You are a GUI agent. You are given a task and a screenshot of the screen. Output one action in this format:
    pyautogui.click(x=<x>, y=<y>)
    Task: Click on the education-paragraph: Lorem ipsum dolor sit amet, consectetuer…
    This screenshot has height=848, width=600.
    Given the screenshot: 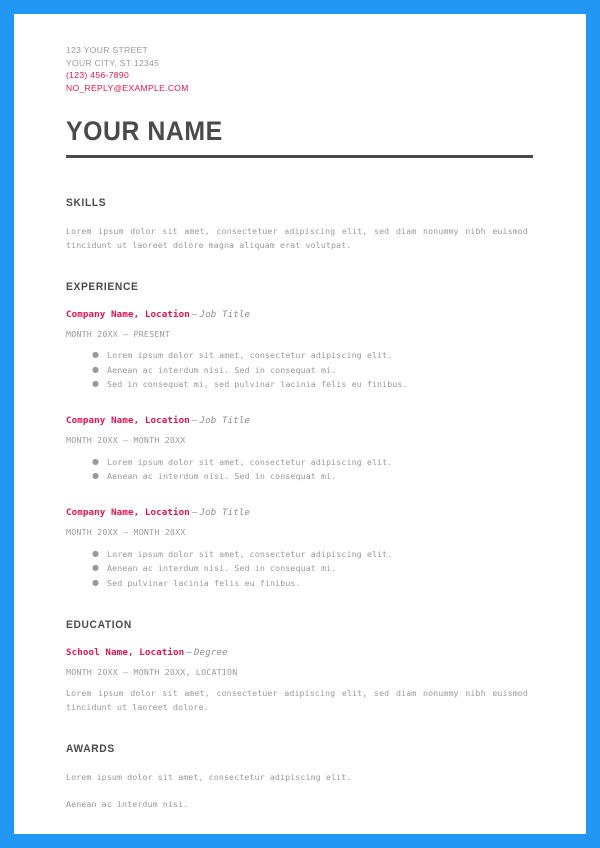 What is the action you would take?
    pyautogui.click(x=297, y=700)
    